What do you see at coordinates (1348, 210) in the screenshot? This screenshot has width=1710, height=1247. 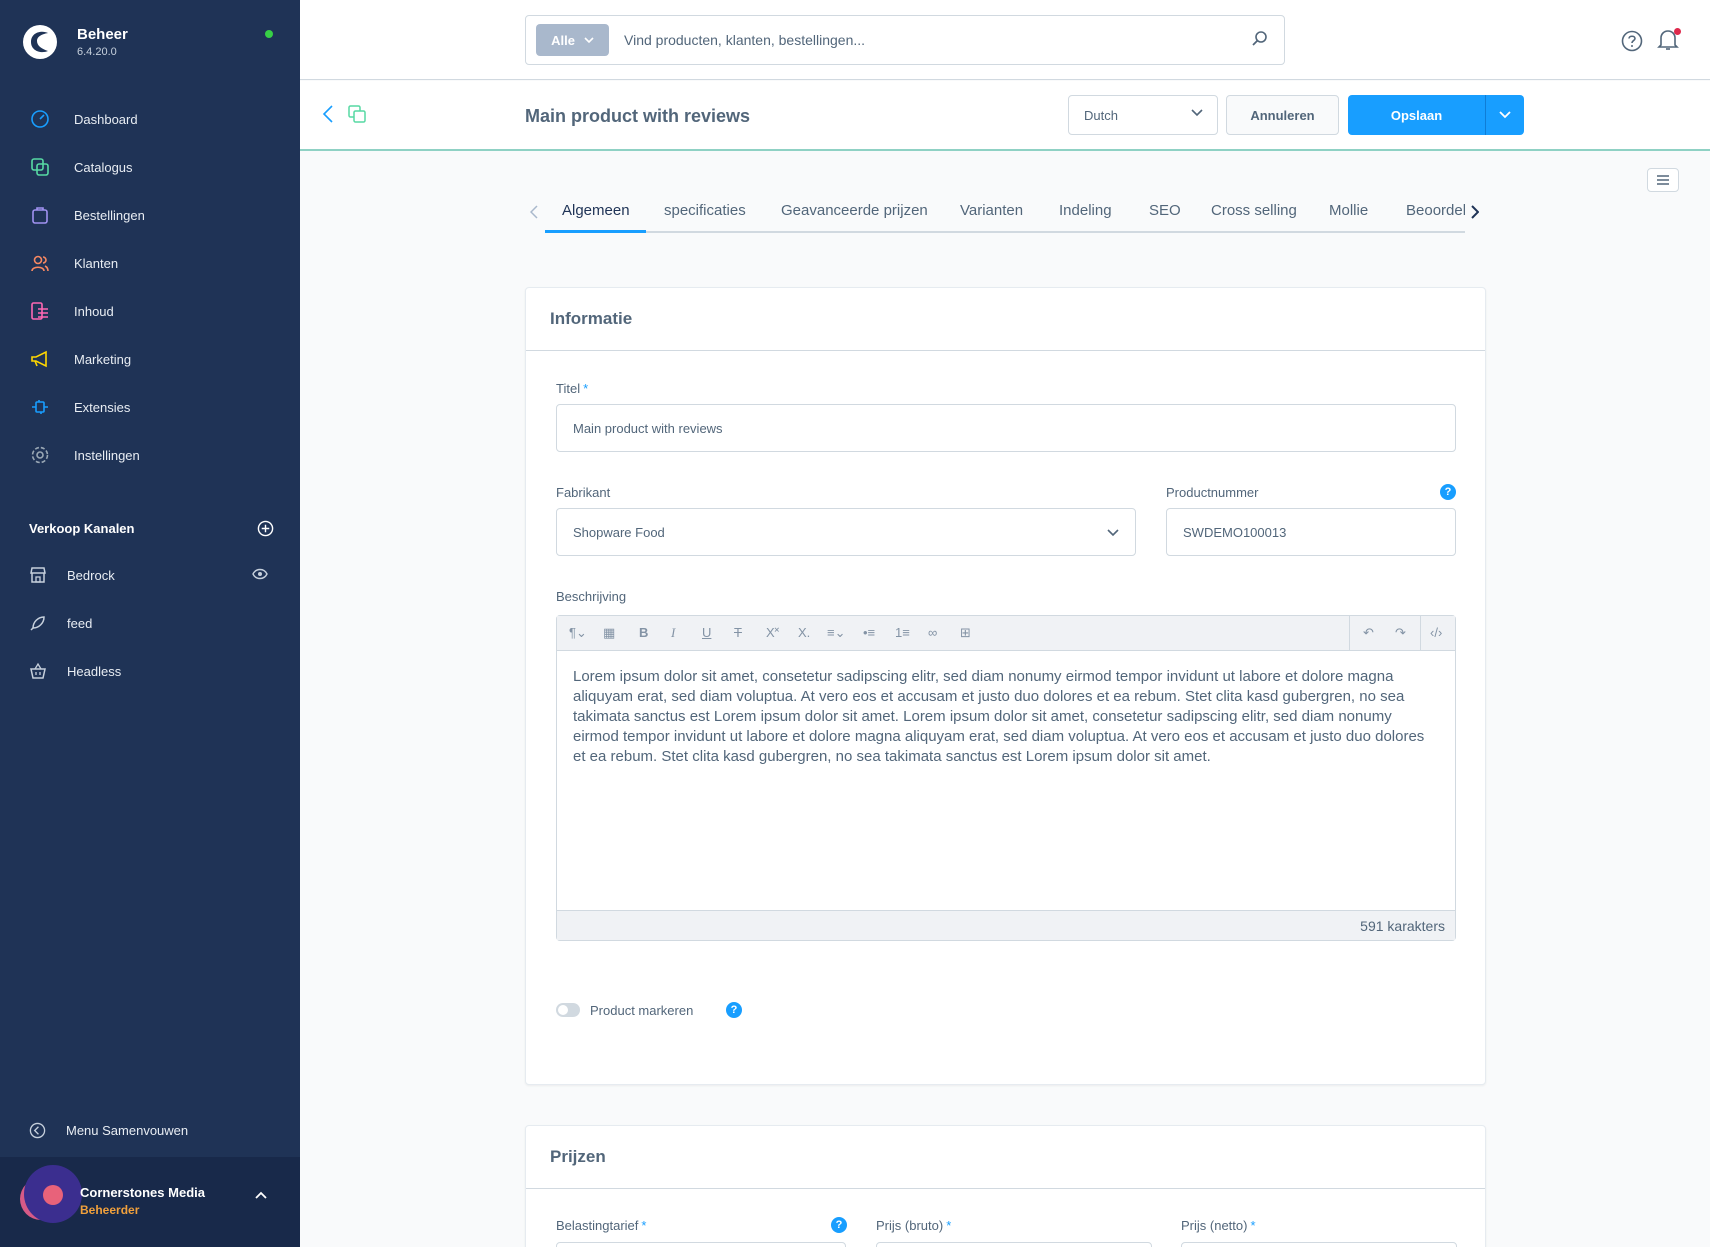 I see `tab-mollie: Mollie` at bounding box center [1348, 210].